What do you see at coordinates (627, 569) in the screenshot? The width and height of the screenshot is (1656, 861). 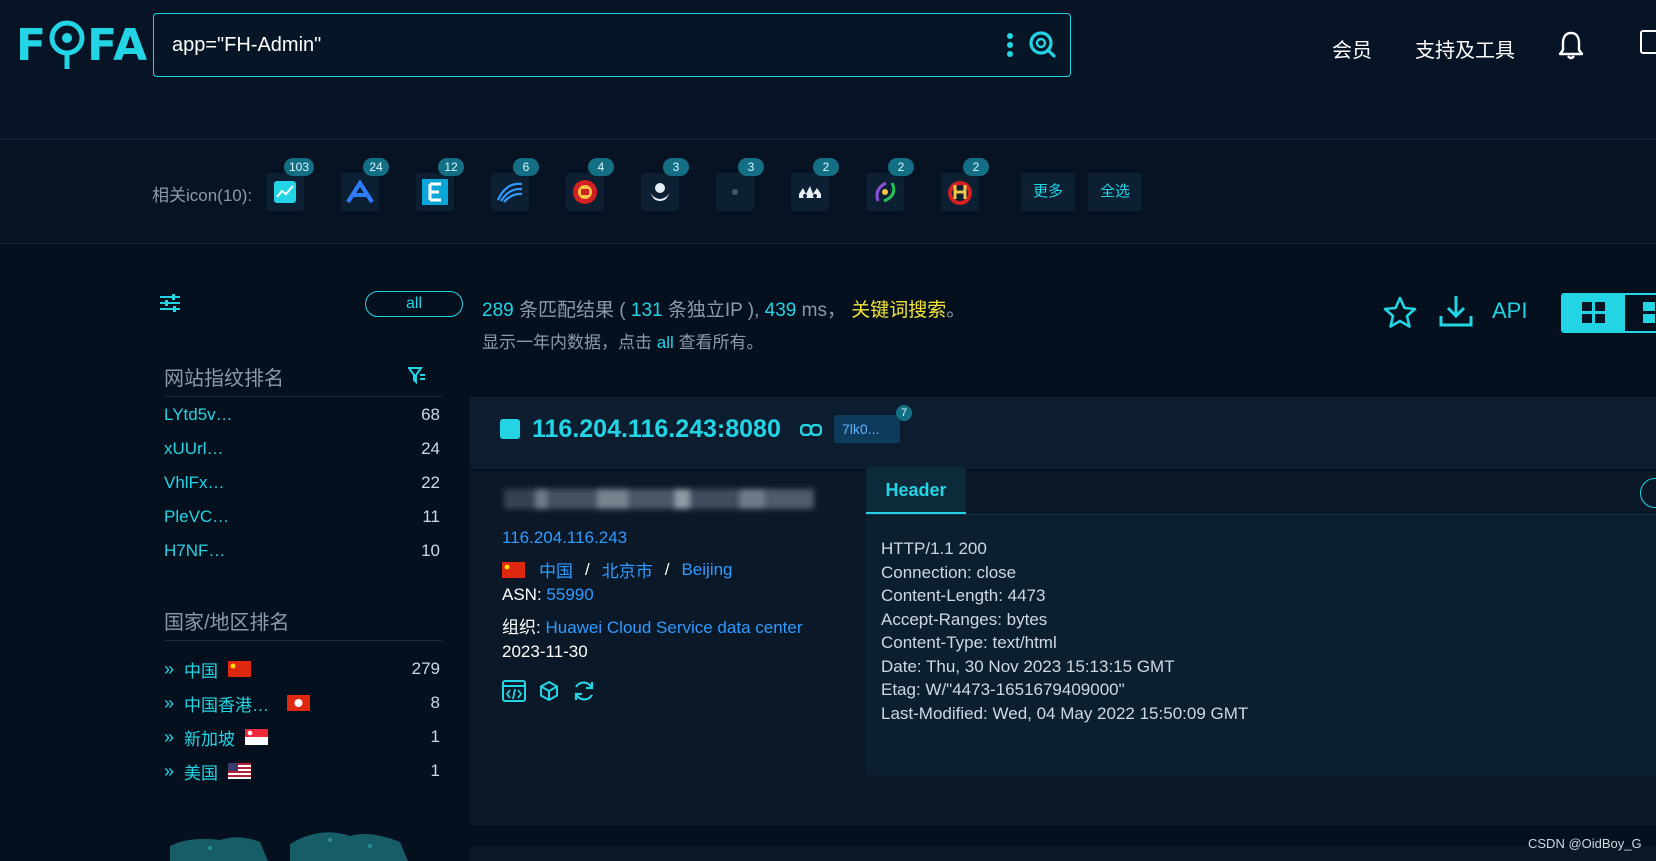 I see `province-link: 北京市` at bounding box center [627, 569].